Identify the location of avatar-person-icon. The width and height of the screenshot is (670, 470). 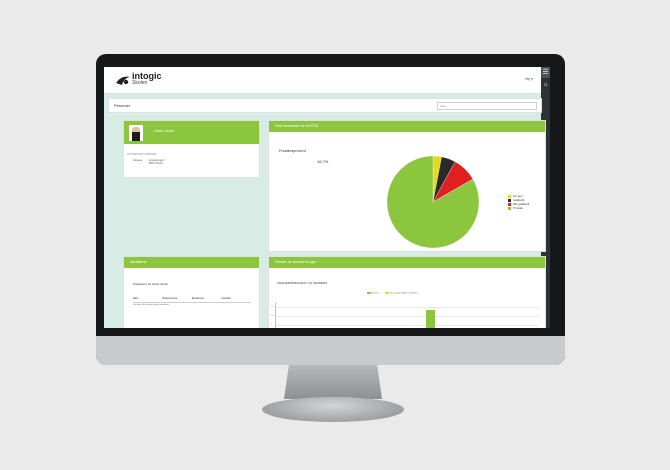
(136, 134).